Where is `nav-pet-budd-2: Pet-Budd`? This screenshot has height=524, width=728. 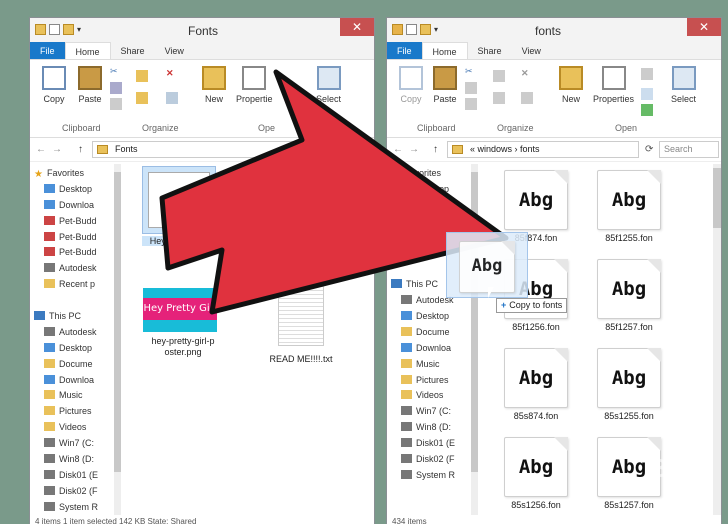
nav-pet-budd-2: Pet-Budd is located at coordinates (71, 238).